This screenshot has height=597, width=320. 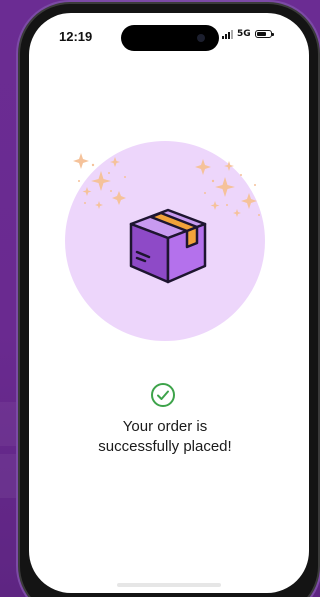 What do you see at coordinates (163, 395) in the screenshot?
I see `check-circle-icon` at bounding box center [163, 395].